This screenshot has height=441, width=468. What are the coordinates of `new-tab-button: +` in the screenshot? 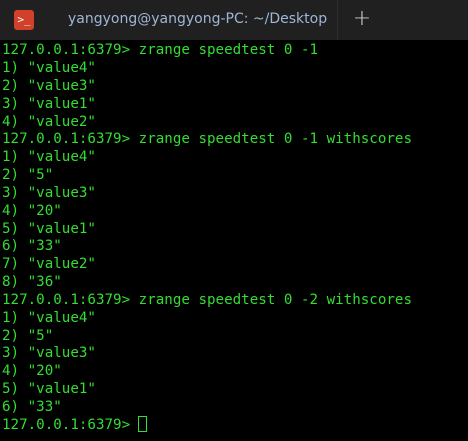 It's located at (362, 20).